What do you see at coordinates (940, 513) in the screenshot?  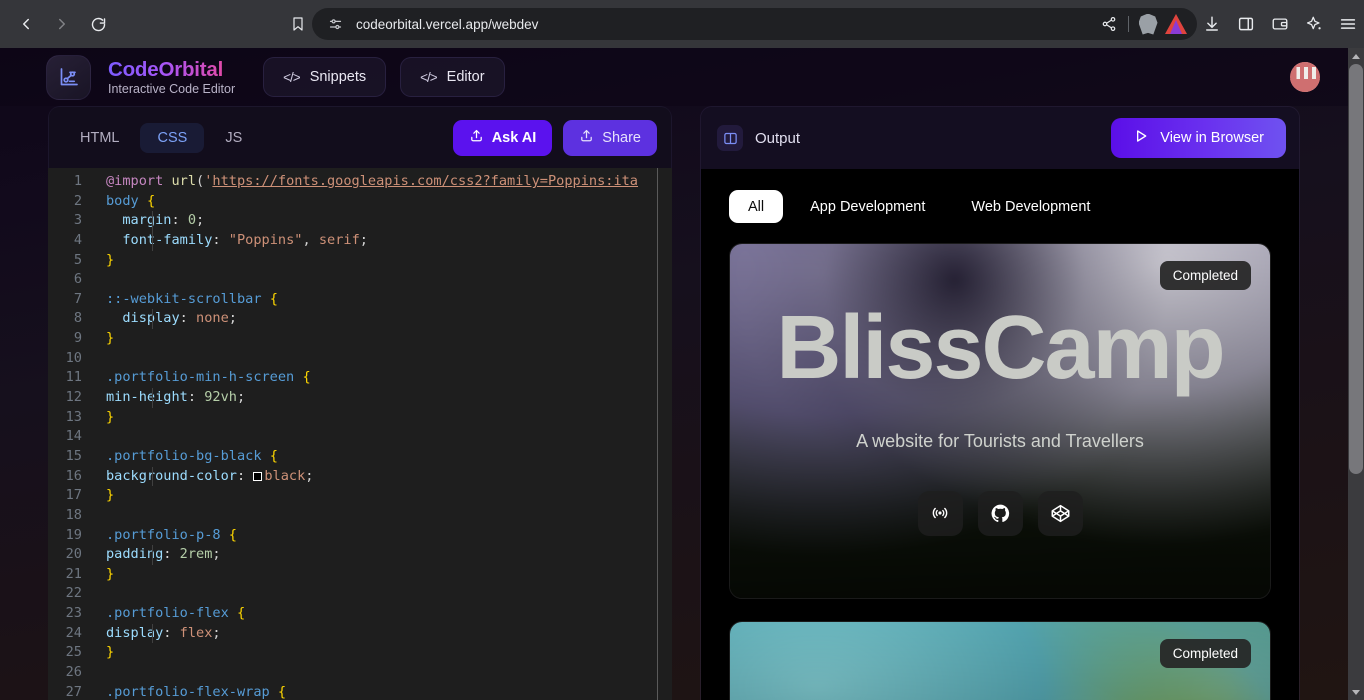 I see `live-broadcast-icon` at bounding box center [940, 513].